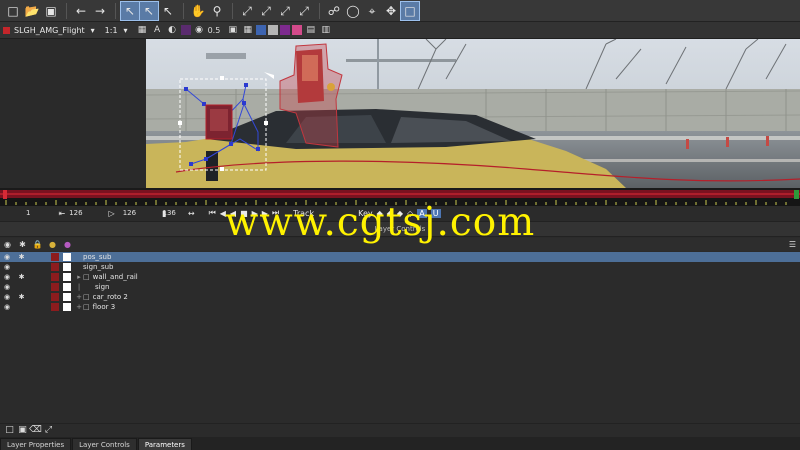  Describe the element at coordinates (9, 430) in the screenshot. I see `add-layer-icon: □` at that location.